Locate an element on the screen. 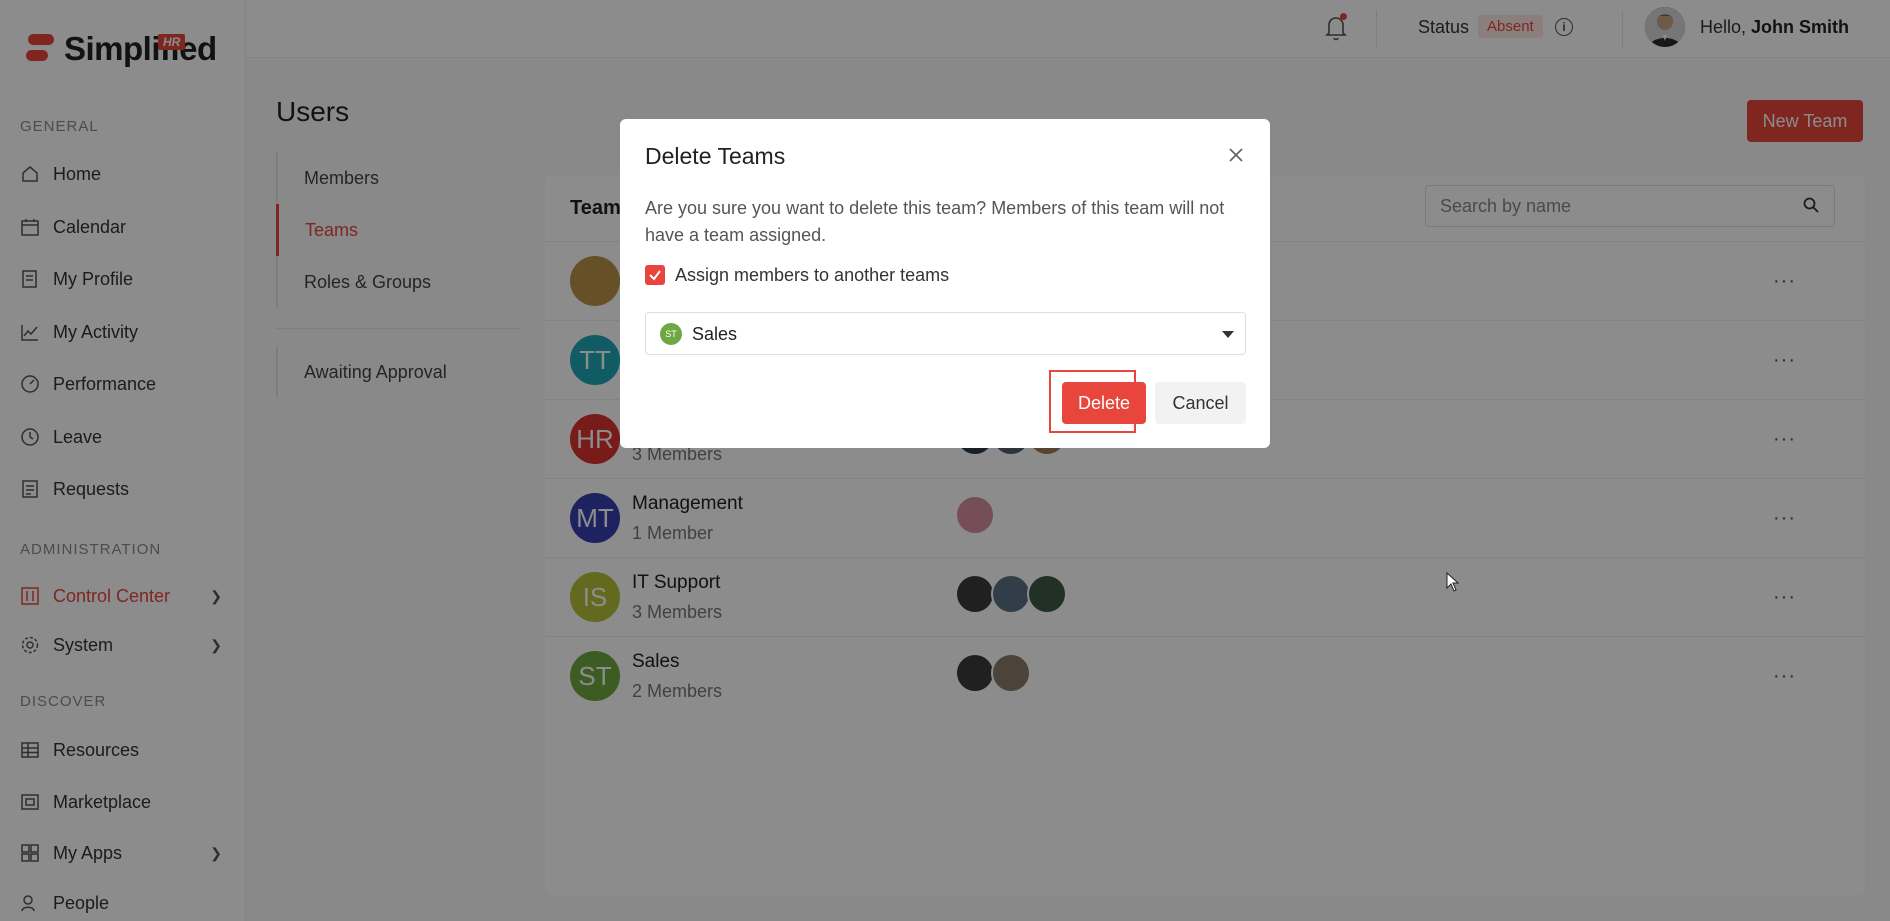  checkmark-icon is located at coordinates (655, 275).